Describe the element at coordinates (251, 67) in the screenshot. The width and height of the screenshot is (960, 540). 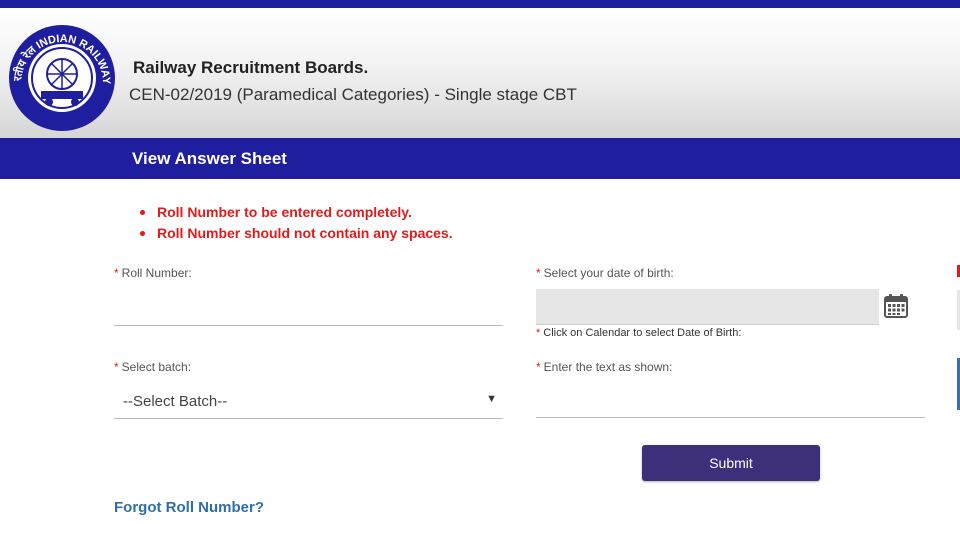
I see `org-name: Railway Recruitment Boards.` at that location.